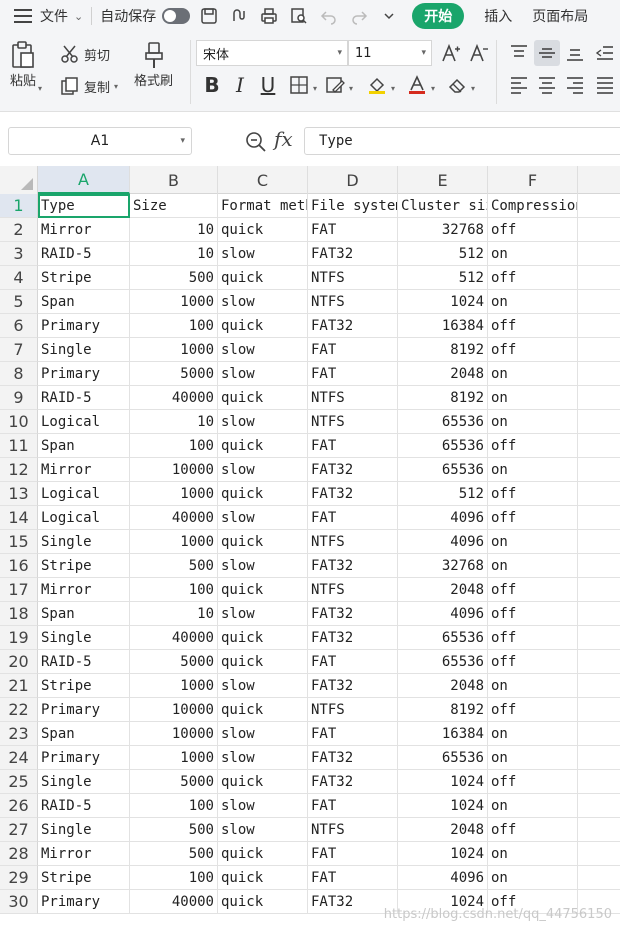 The height and width of the screenshot is (932, 620). What do you see at coordinates (433, 88) in the screenshot?
I see `font-color-dropdown-icon: ▾` at bounding box center [433, 88].